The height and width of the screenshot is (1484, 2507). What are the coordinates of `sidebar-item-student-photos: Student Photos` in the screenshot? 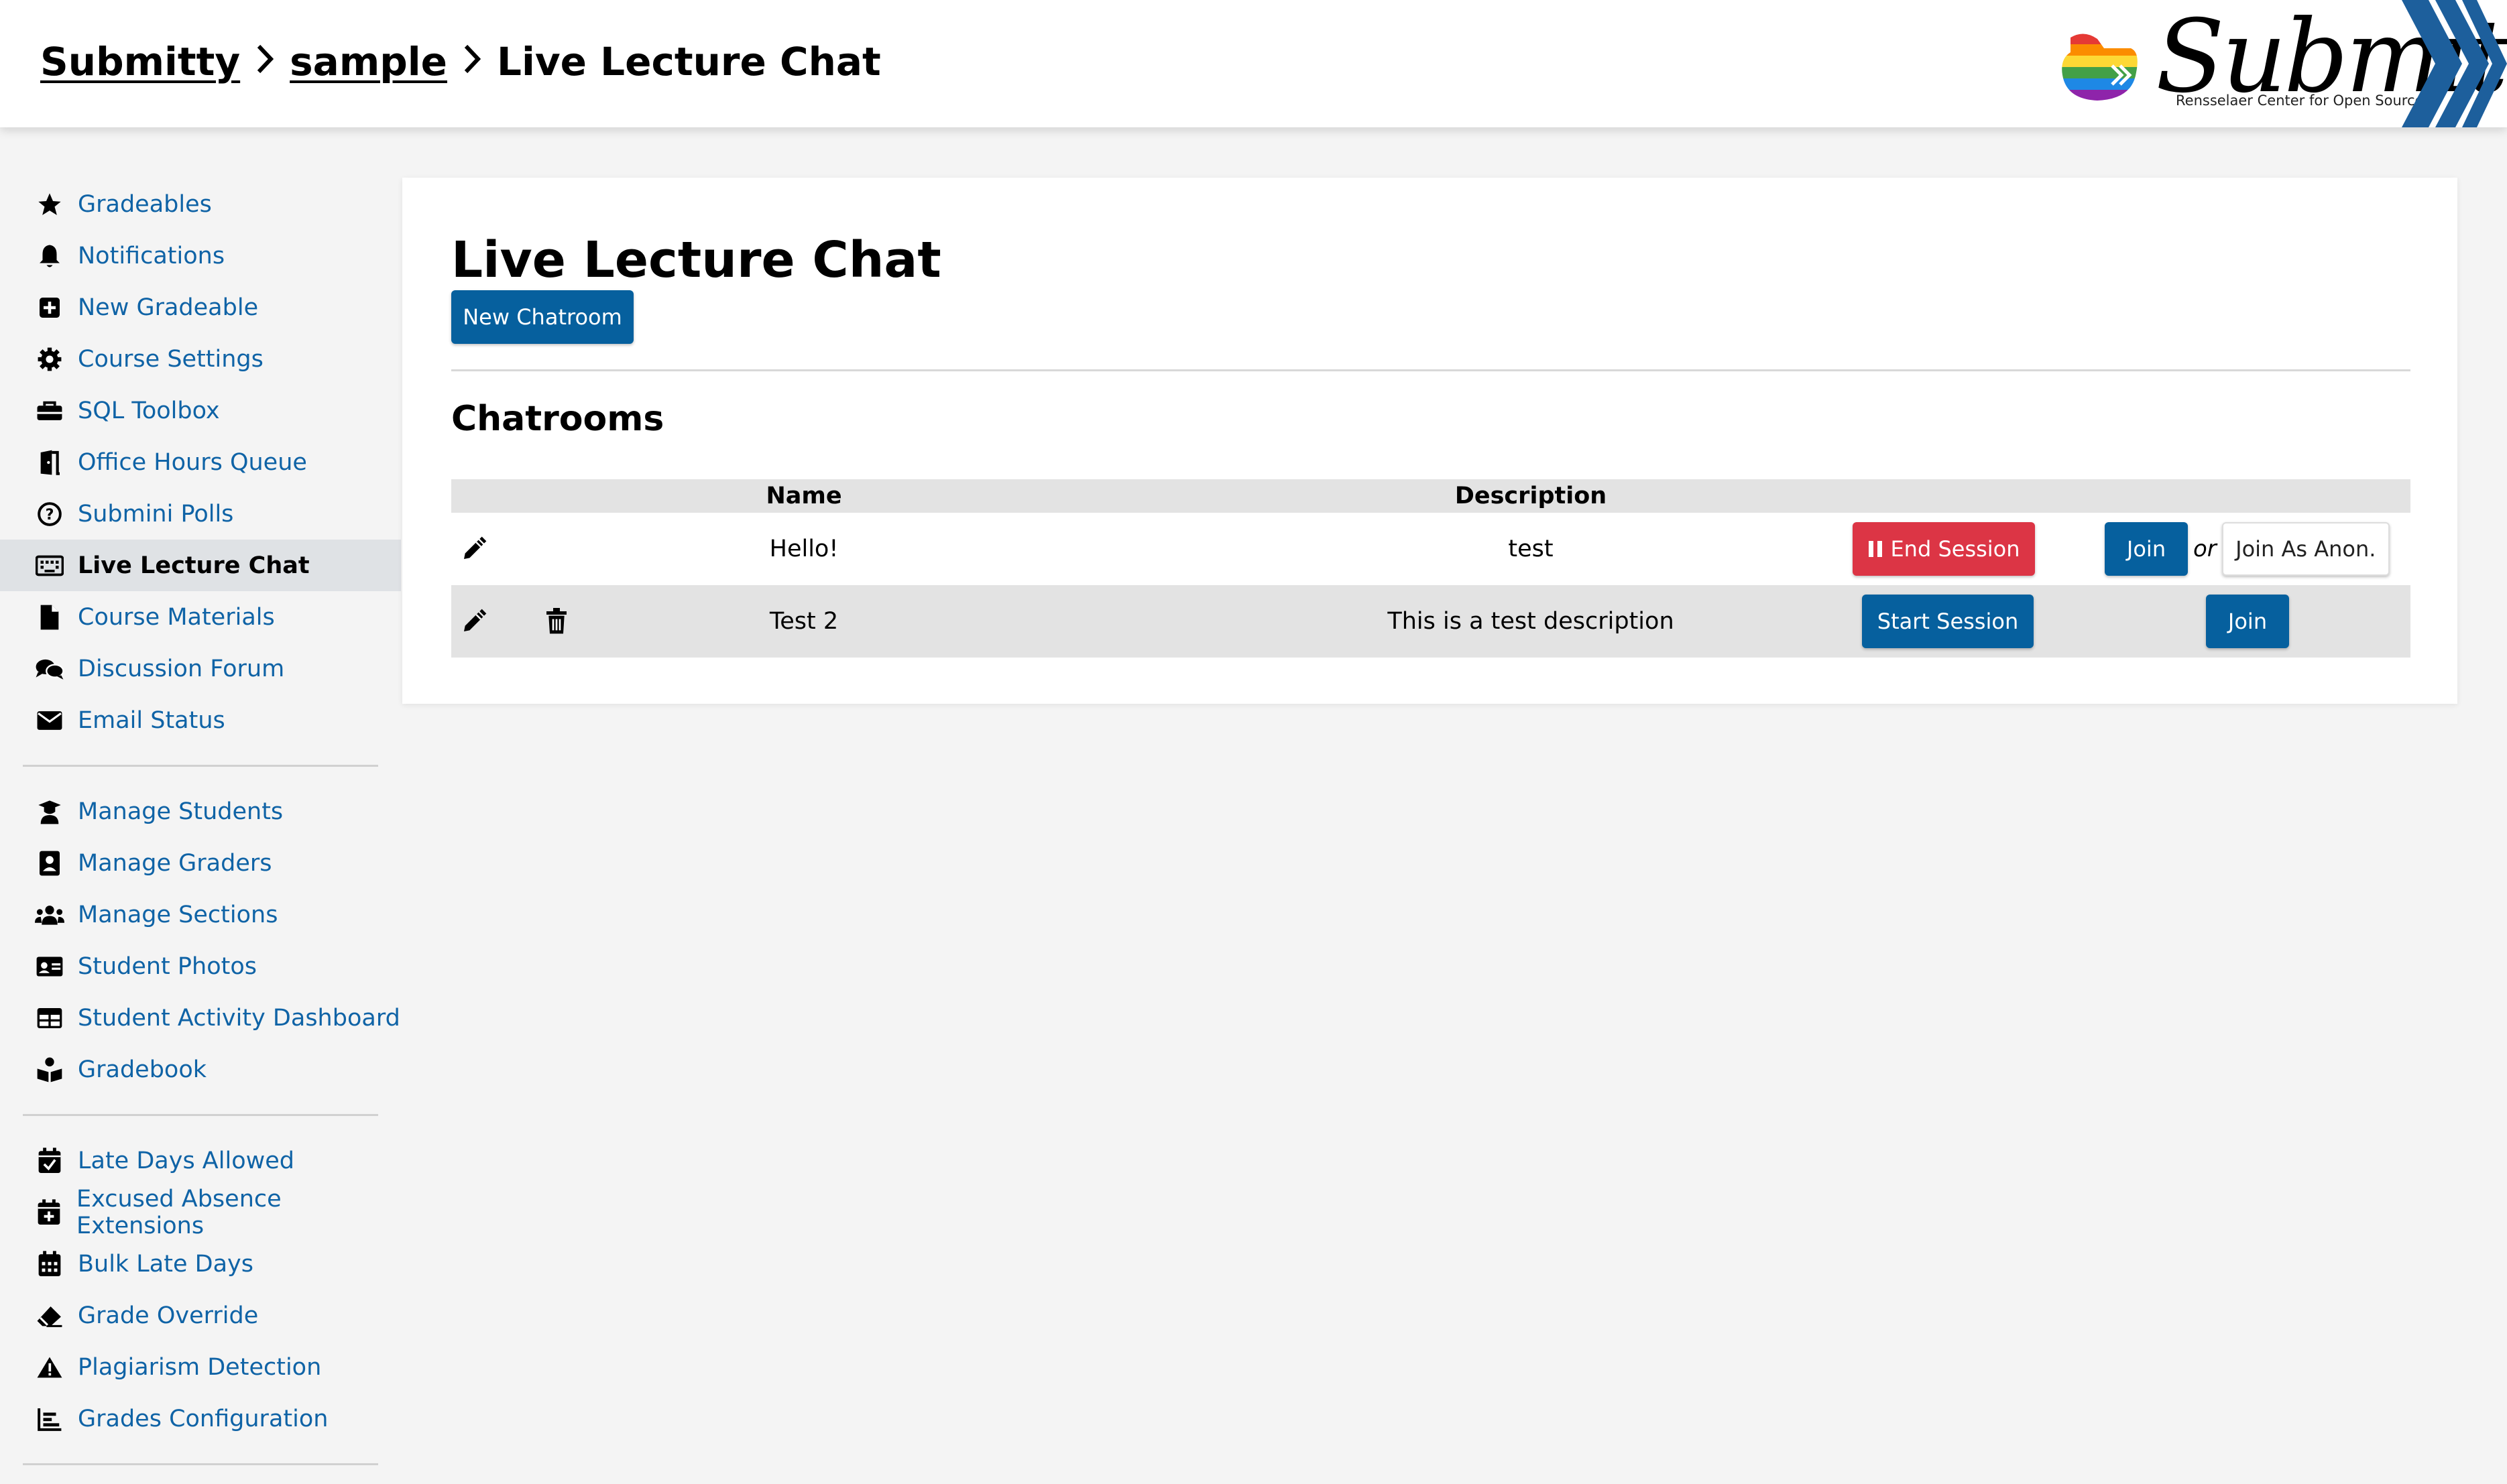 It's located at (200, 966).